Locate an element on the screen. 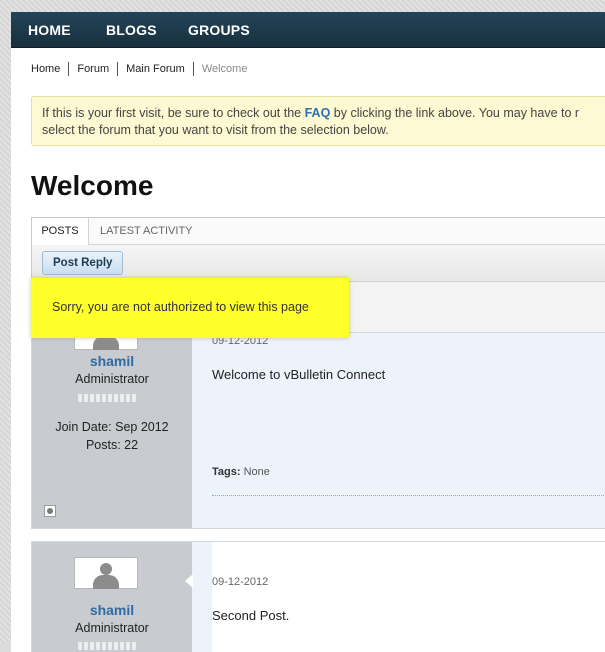  post-text: Second Post. is located at coordinates (251, 615).